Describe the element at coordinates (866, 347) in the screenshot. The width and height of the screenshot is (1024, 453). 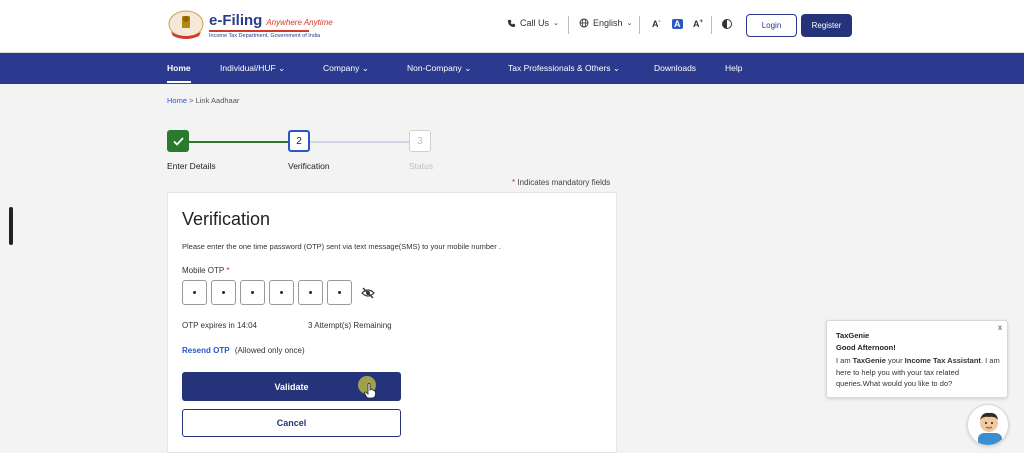
I see `chat-greeting: Good Afternoon!` at that location.